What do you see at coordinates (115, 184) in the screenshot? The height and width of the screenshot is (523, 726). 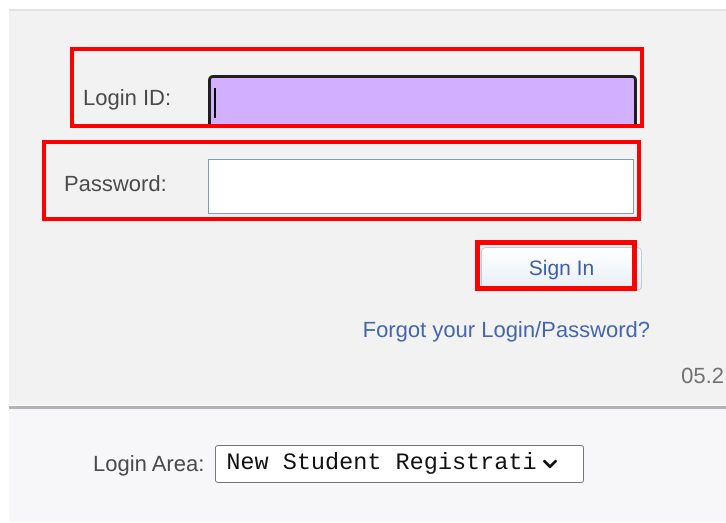 I see `field-label: Password:` at bounding box center [115, 184].